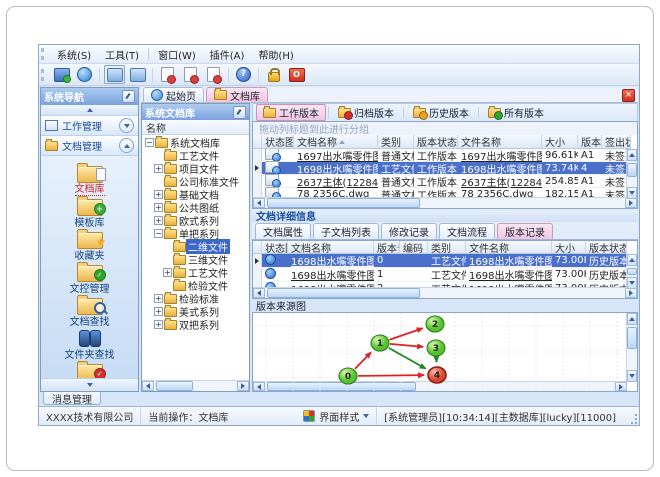 This screenshot has width=660, height=477. I want to click on tree-node-14: + 双把系列, so click(195, 324).